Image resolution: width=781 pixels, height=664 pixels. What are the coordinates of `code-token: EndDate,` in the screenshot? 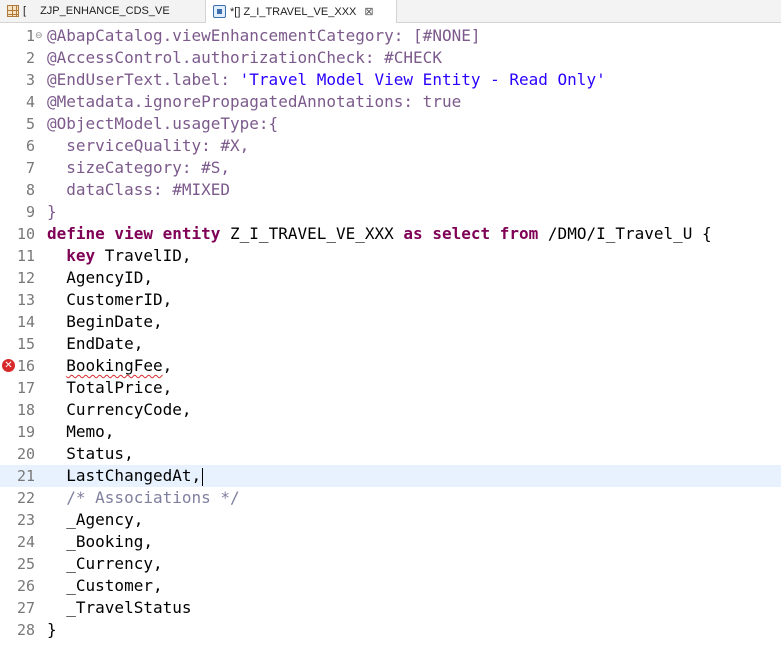 It's located at (95, 343).